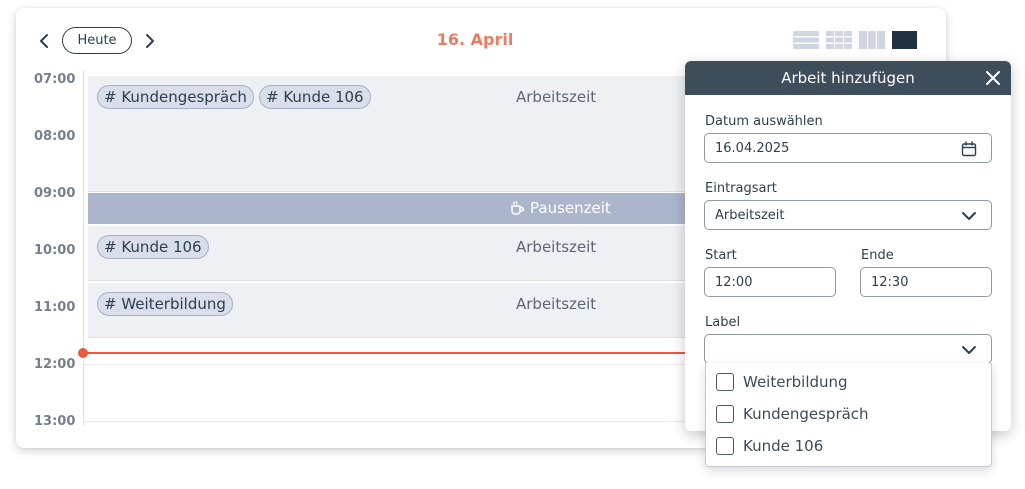 This screenshot has width=1025, height=489. Describe the element at coordinates (764, 121) in the screenshot. I see `date-field-label: Datum auswählen` at that location.